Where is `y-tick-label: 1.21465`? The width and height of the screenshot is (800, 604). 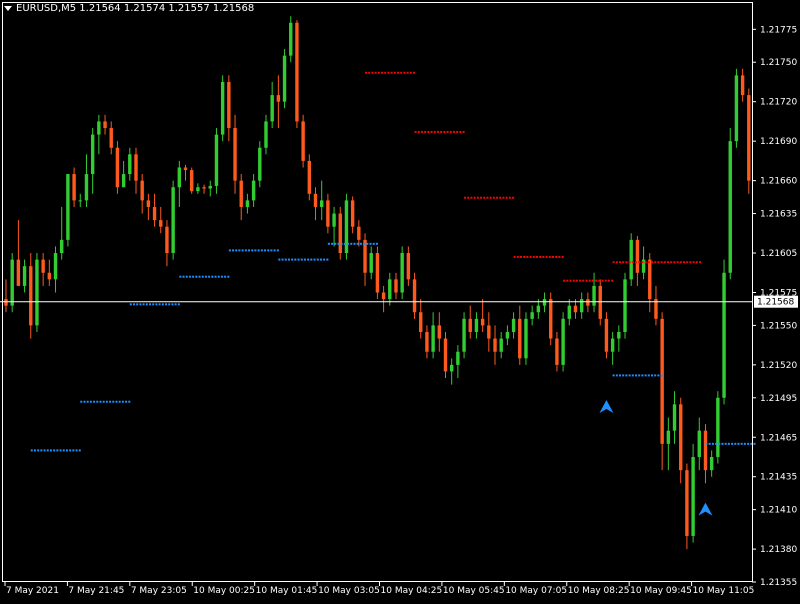 y-tick-label: 1.21465 is located at coordinates (778, 438).